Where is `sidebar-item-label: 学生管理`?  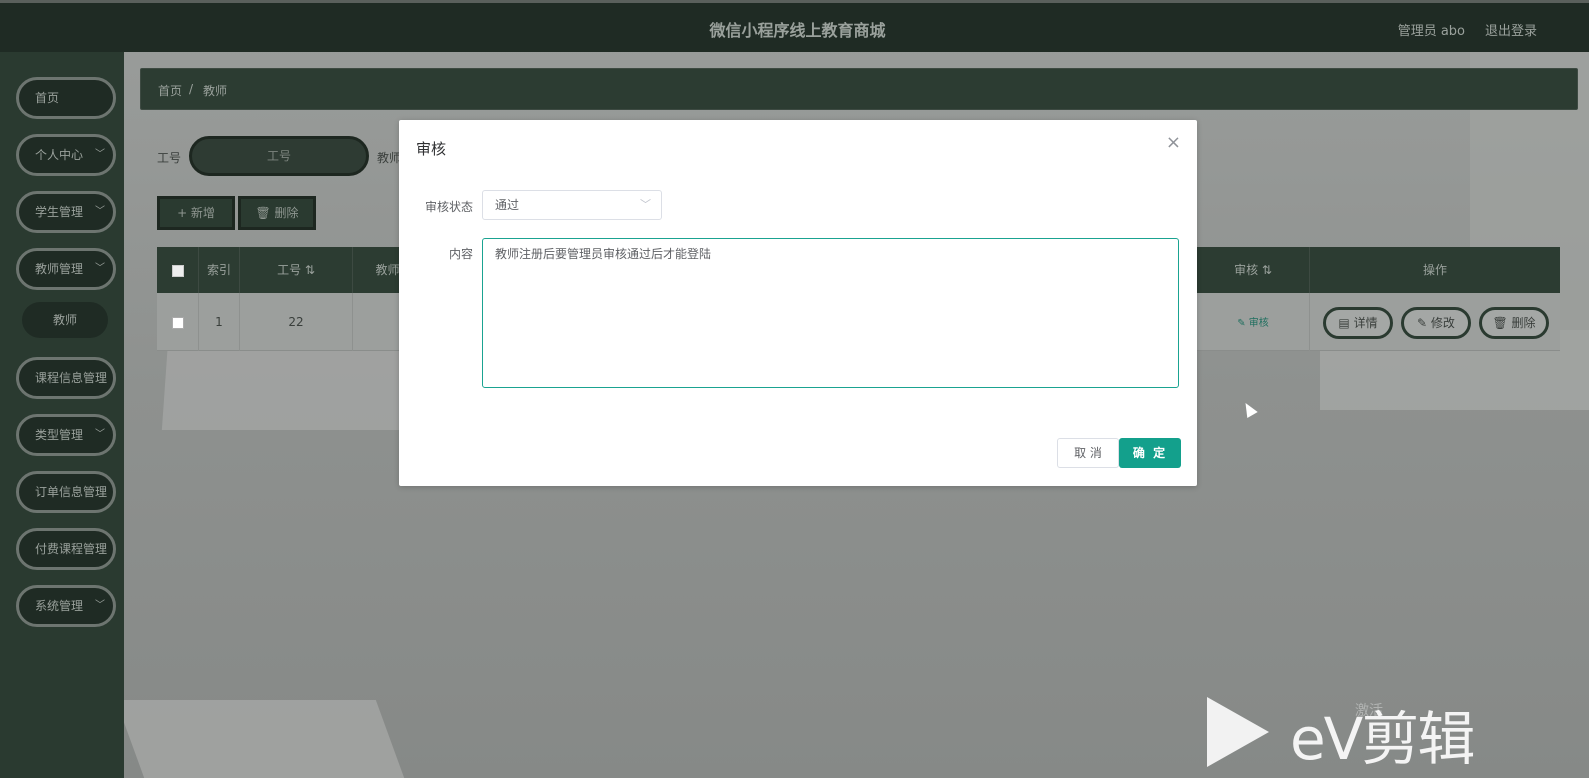 sidebar-item-label: 学生管理 is located at coordinates (59, 212).